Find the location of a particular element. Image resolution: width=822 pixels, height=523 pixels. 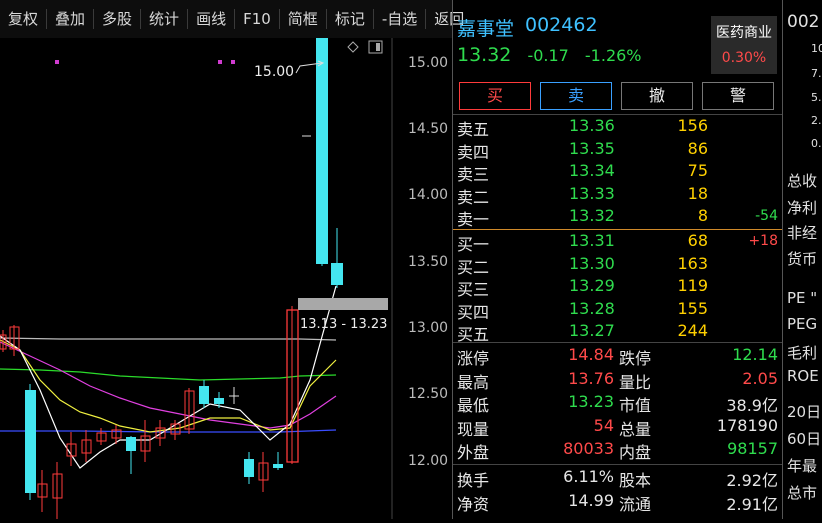

ask-price: 13.35 is located at coordinates (592, 148).